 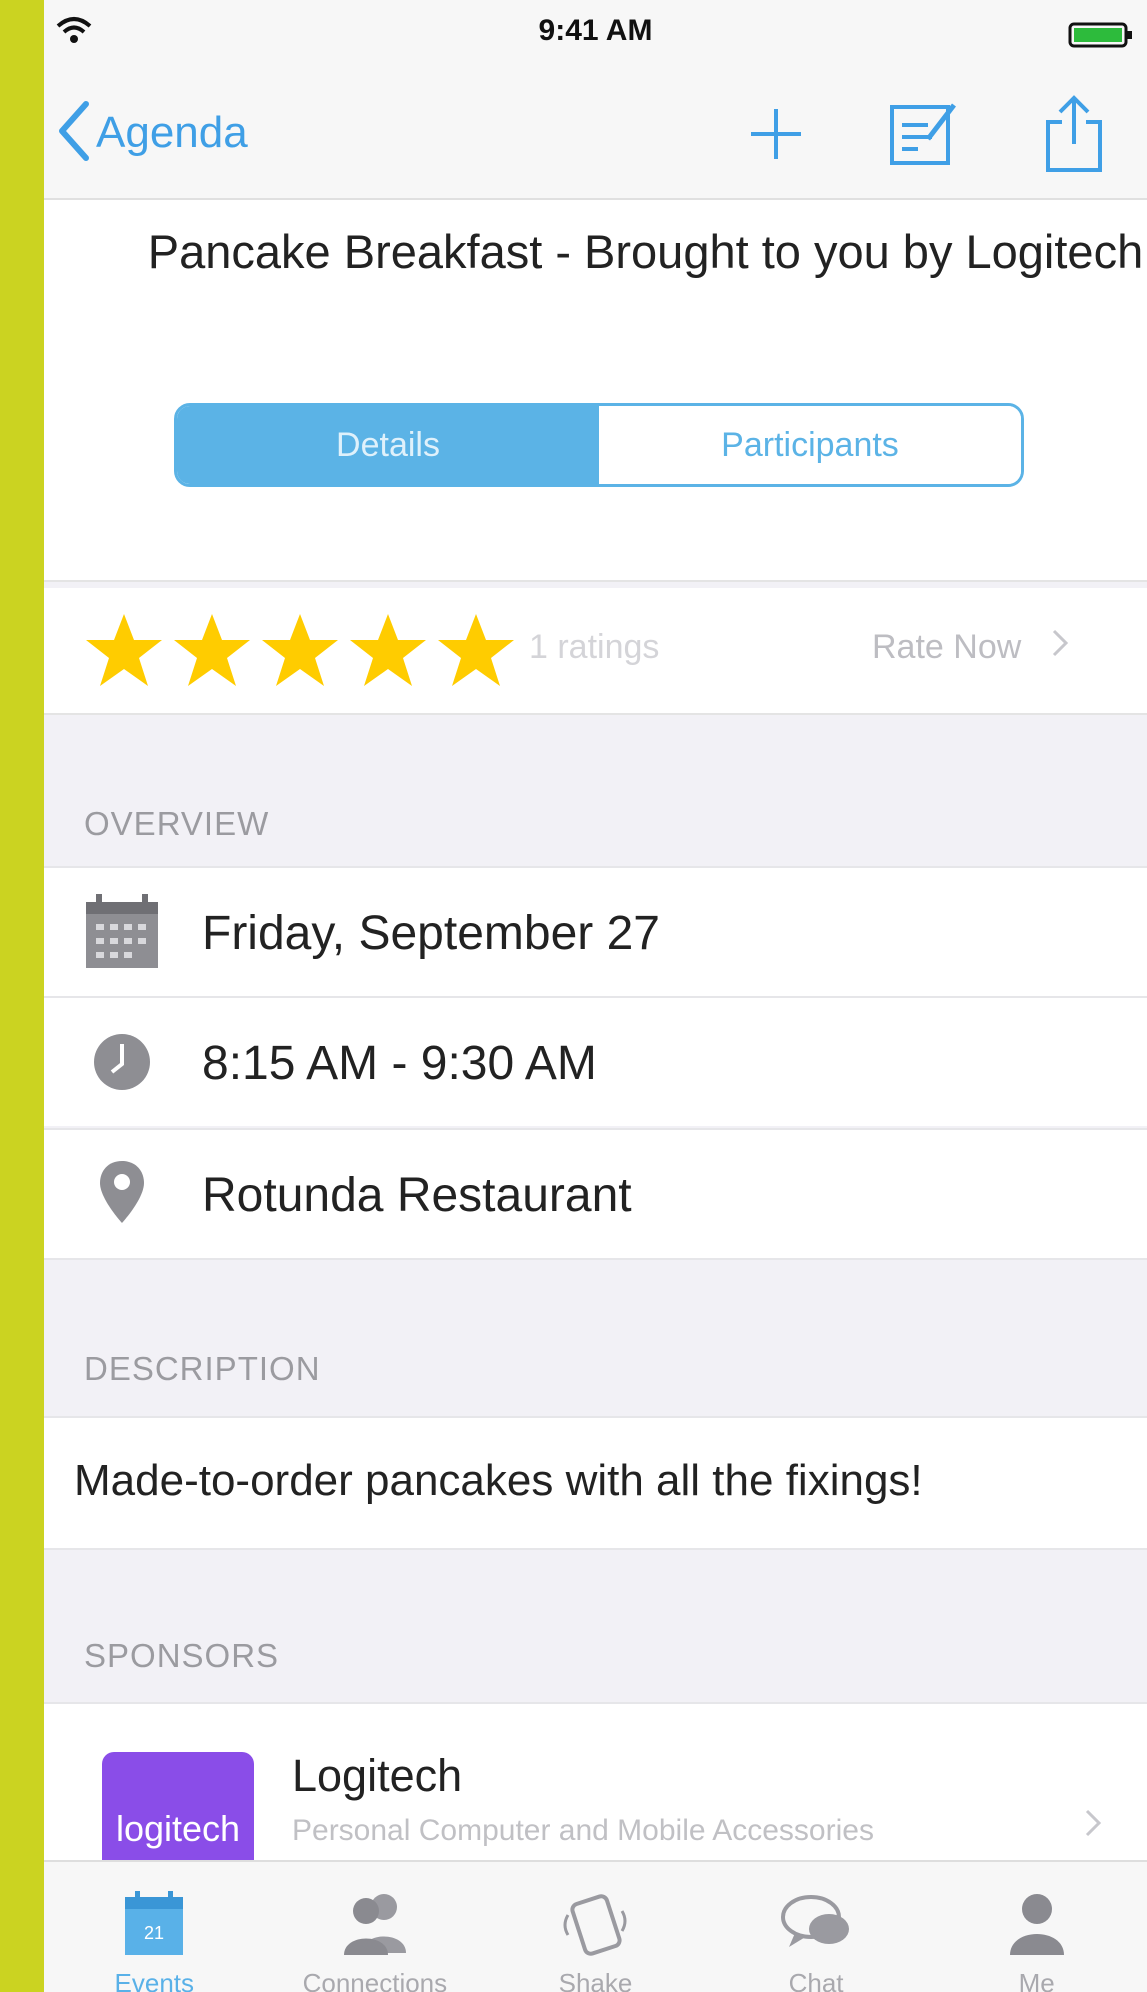 I want to click on sponsors-header: SPONSORS, so click(x=182, y=1655).